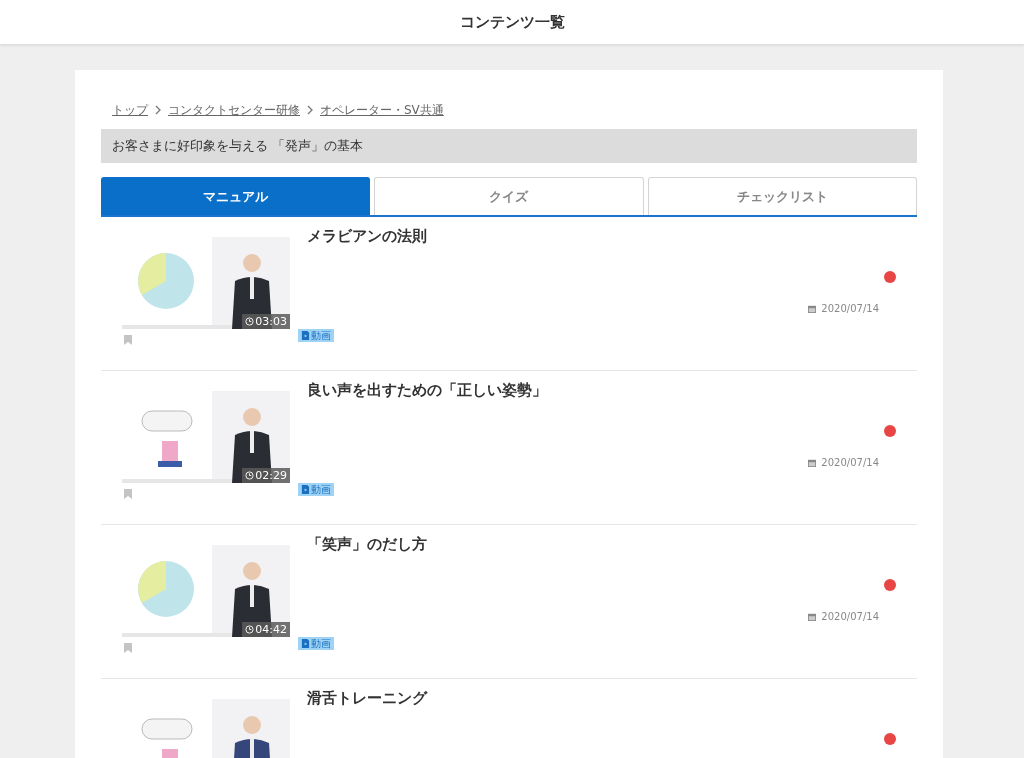 The height and width of the screenshot is (758, 1024). Describe the element at coordinates (382, 110) in the screenshot. I see `breadcrumb-link: オペレーター・SV共通` at that location.